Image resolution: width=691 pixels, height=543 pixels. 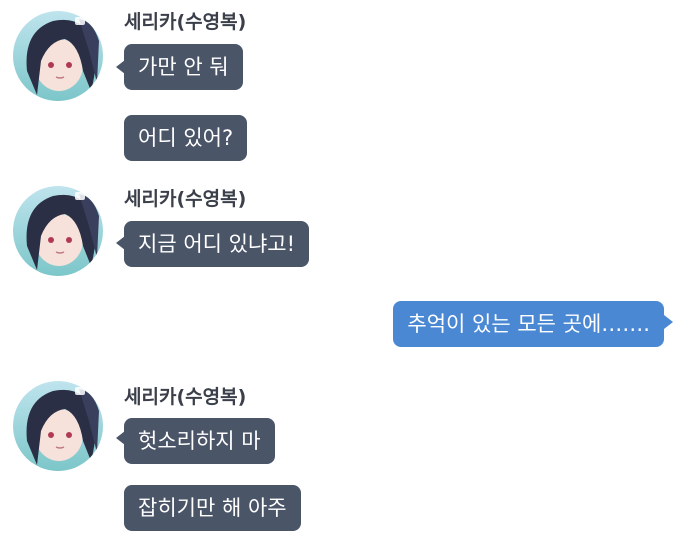 I want to click on incoming-message-bubble: 지금 어디 있냐고!, so click(x=217, y=244).